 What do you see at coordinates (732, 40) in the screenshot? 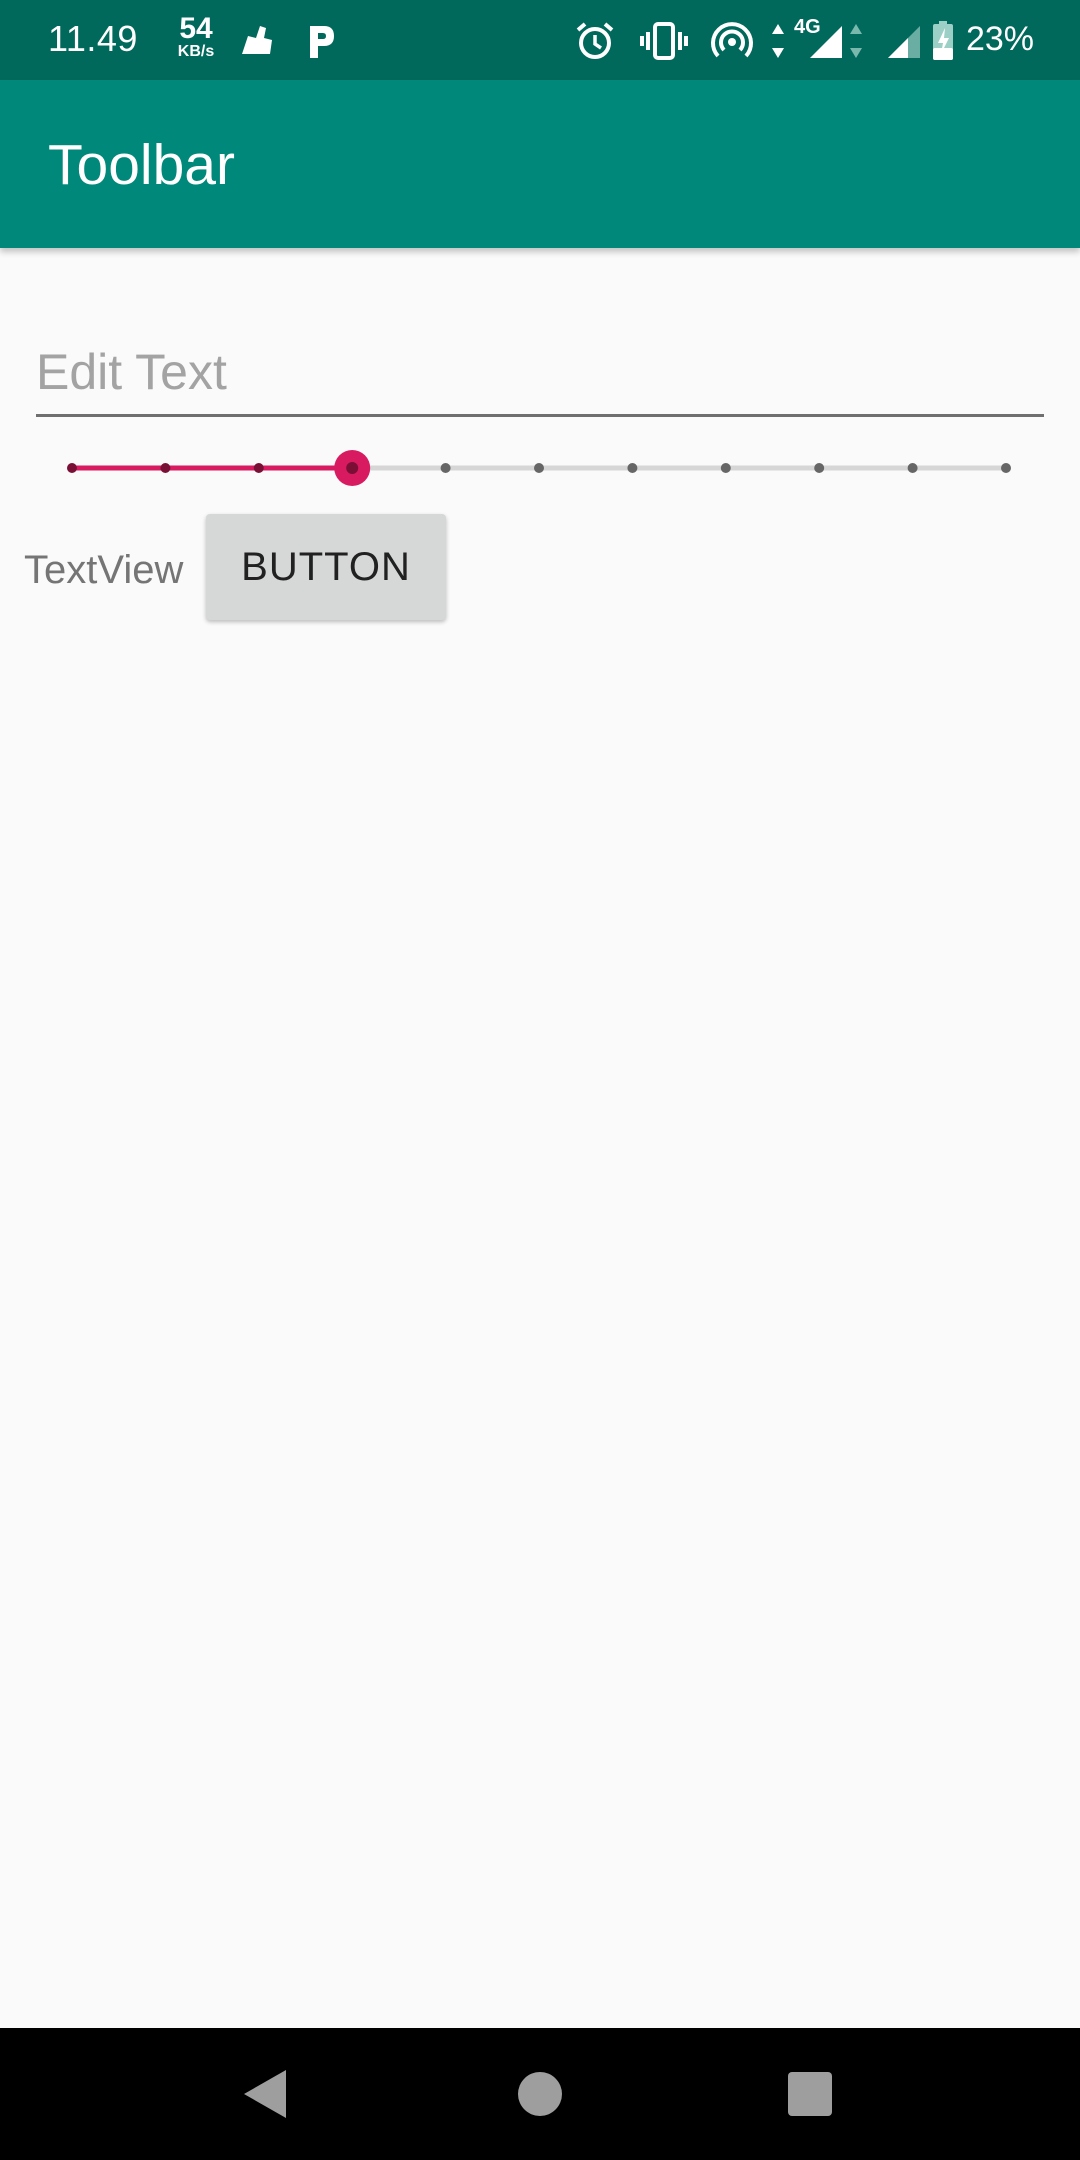
I see `hotspot-icon` at bounding box center [732, 40].